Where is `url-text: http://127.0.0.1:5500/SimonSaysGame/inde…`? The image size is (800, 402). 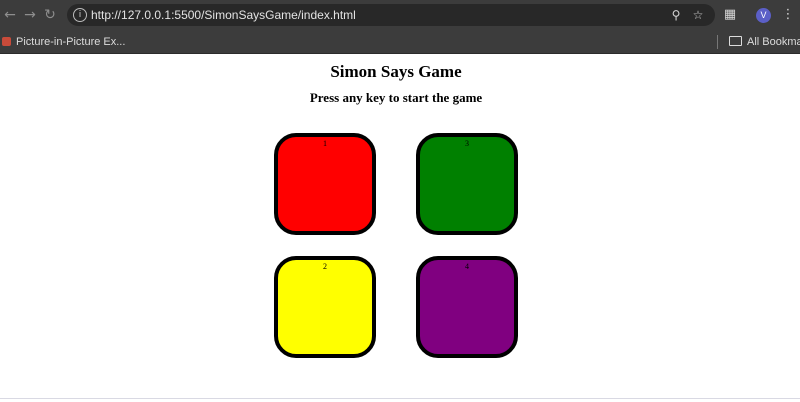 url-text: http://127.0.0.1:5500/SimonSaysGame/inde… is located at coordinates (223, 15).